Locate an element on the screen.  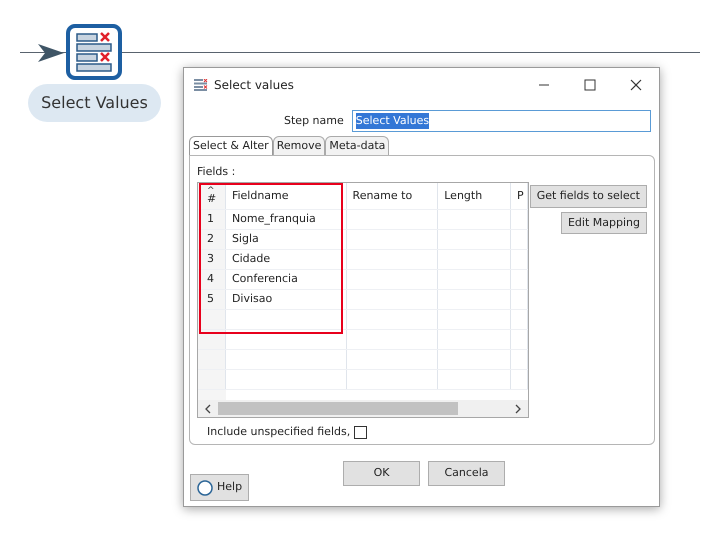
table-cell: Nome_franquia is located at coordinates (286, 219).